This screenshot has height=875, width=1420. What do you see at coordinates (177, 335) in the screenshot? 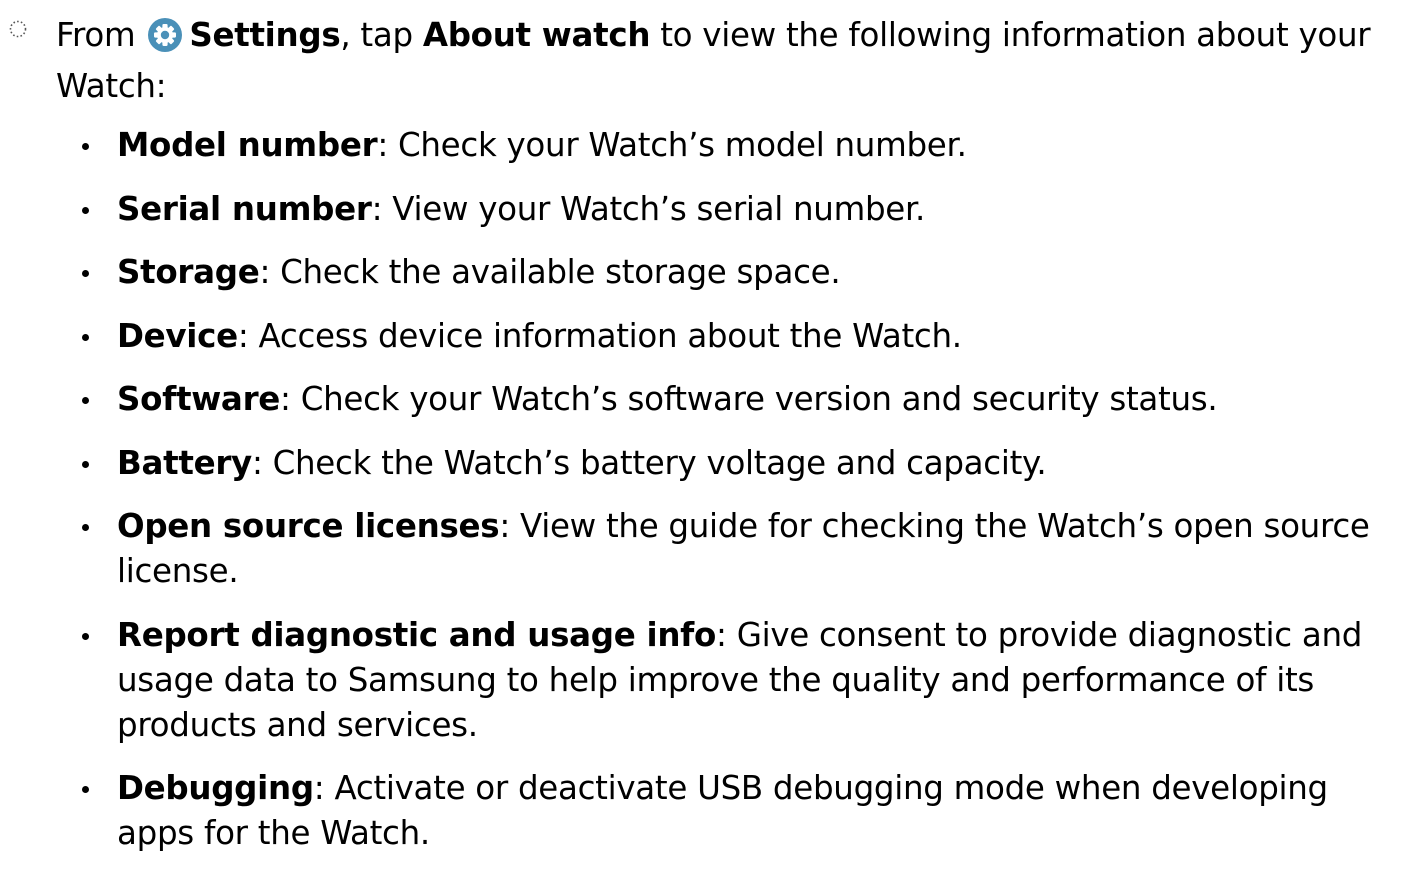
I see `item-term: Device` at bounding box center [177, 335].